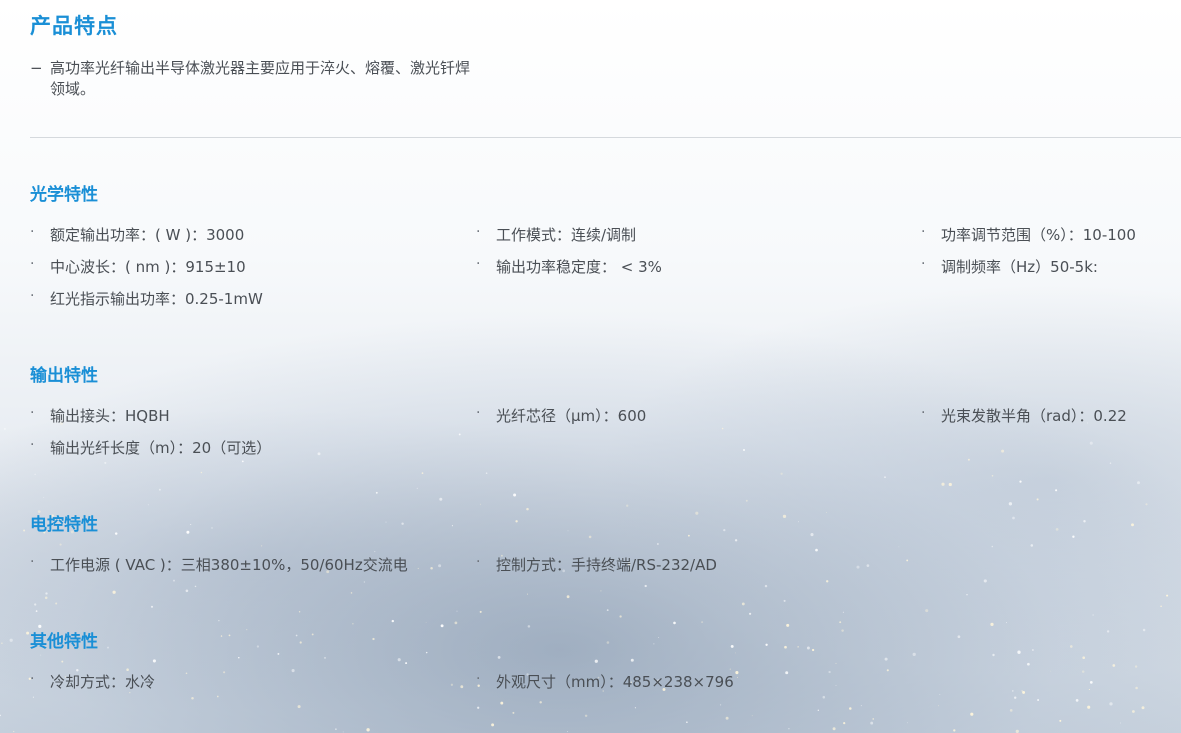  What do you see at coordinates (615, 682) in the screenshot?
I see `spec-text: 外观尺寸（mm）：485×238×796` at bounding box center [615, 682].